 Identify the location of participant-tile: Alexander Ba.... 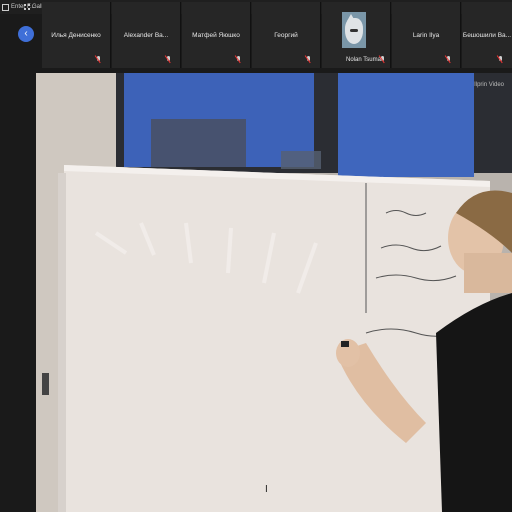
(146, 35).